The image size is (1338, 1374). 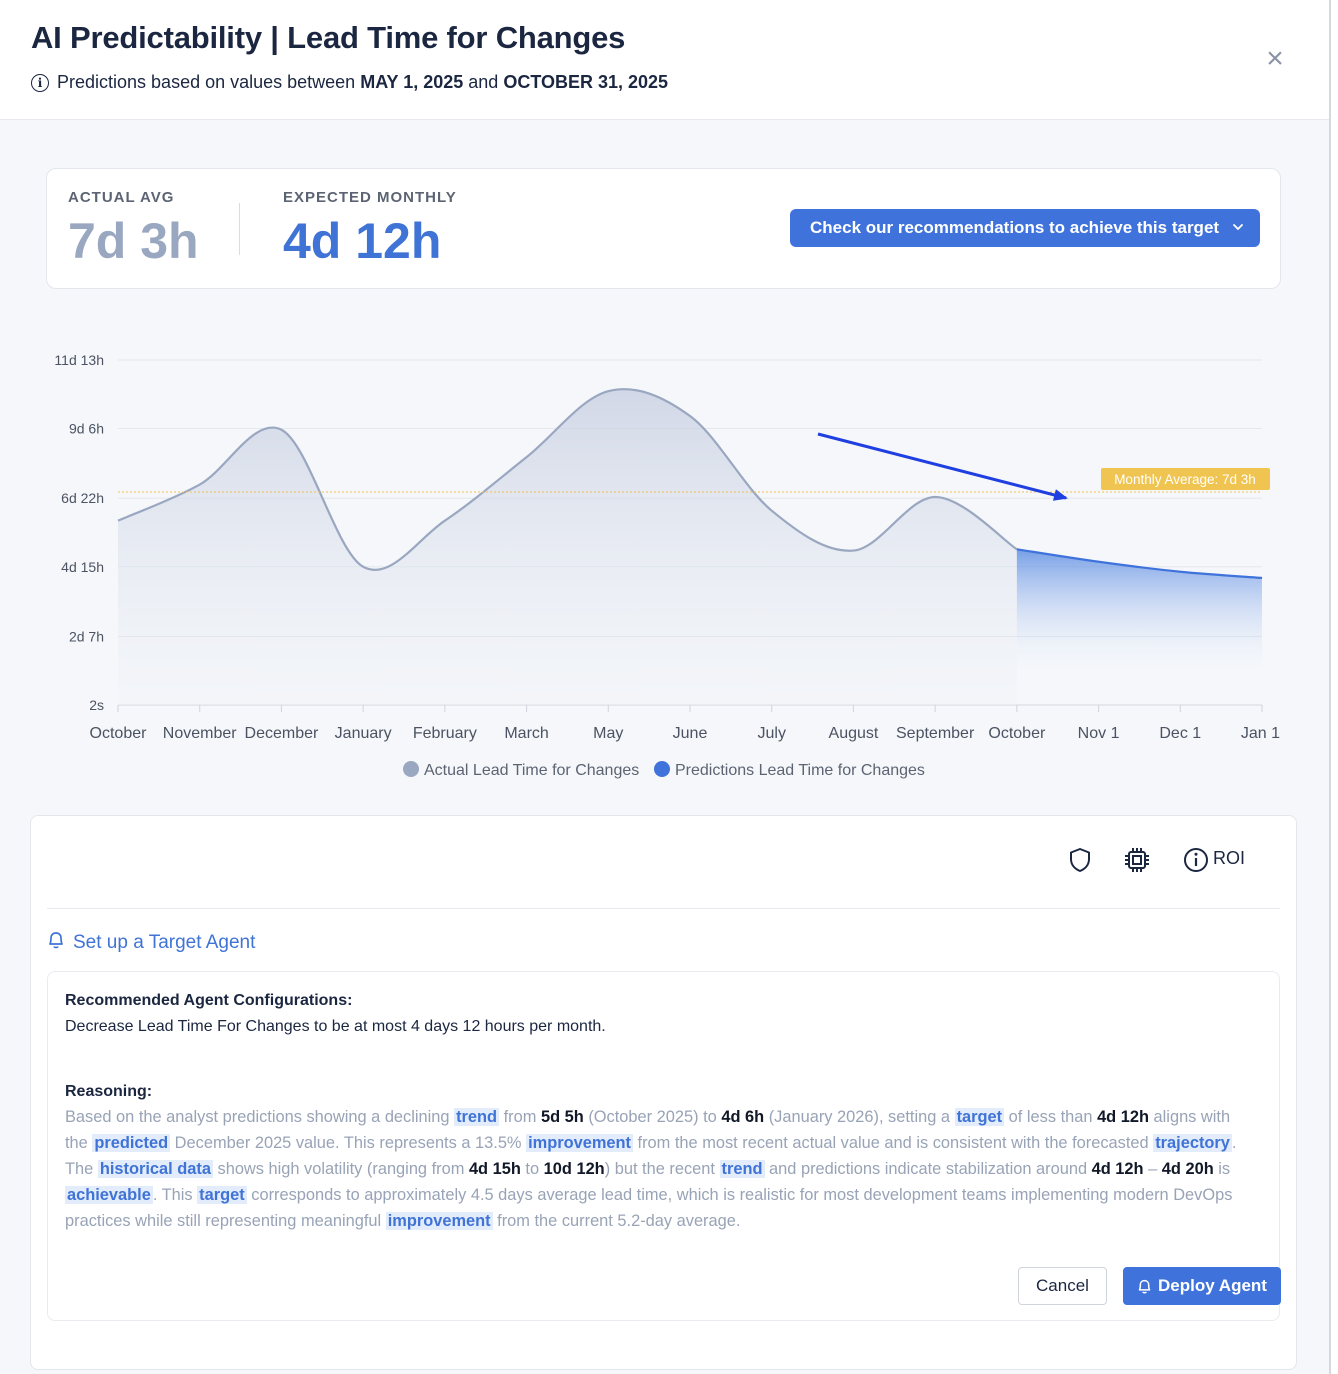 I want to click on info-icon: i, so click(x=40, y=82).